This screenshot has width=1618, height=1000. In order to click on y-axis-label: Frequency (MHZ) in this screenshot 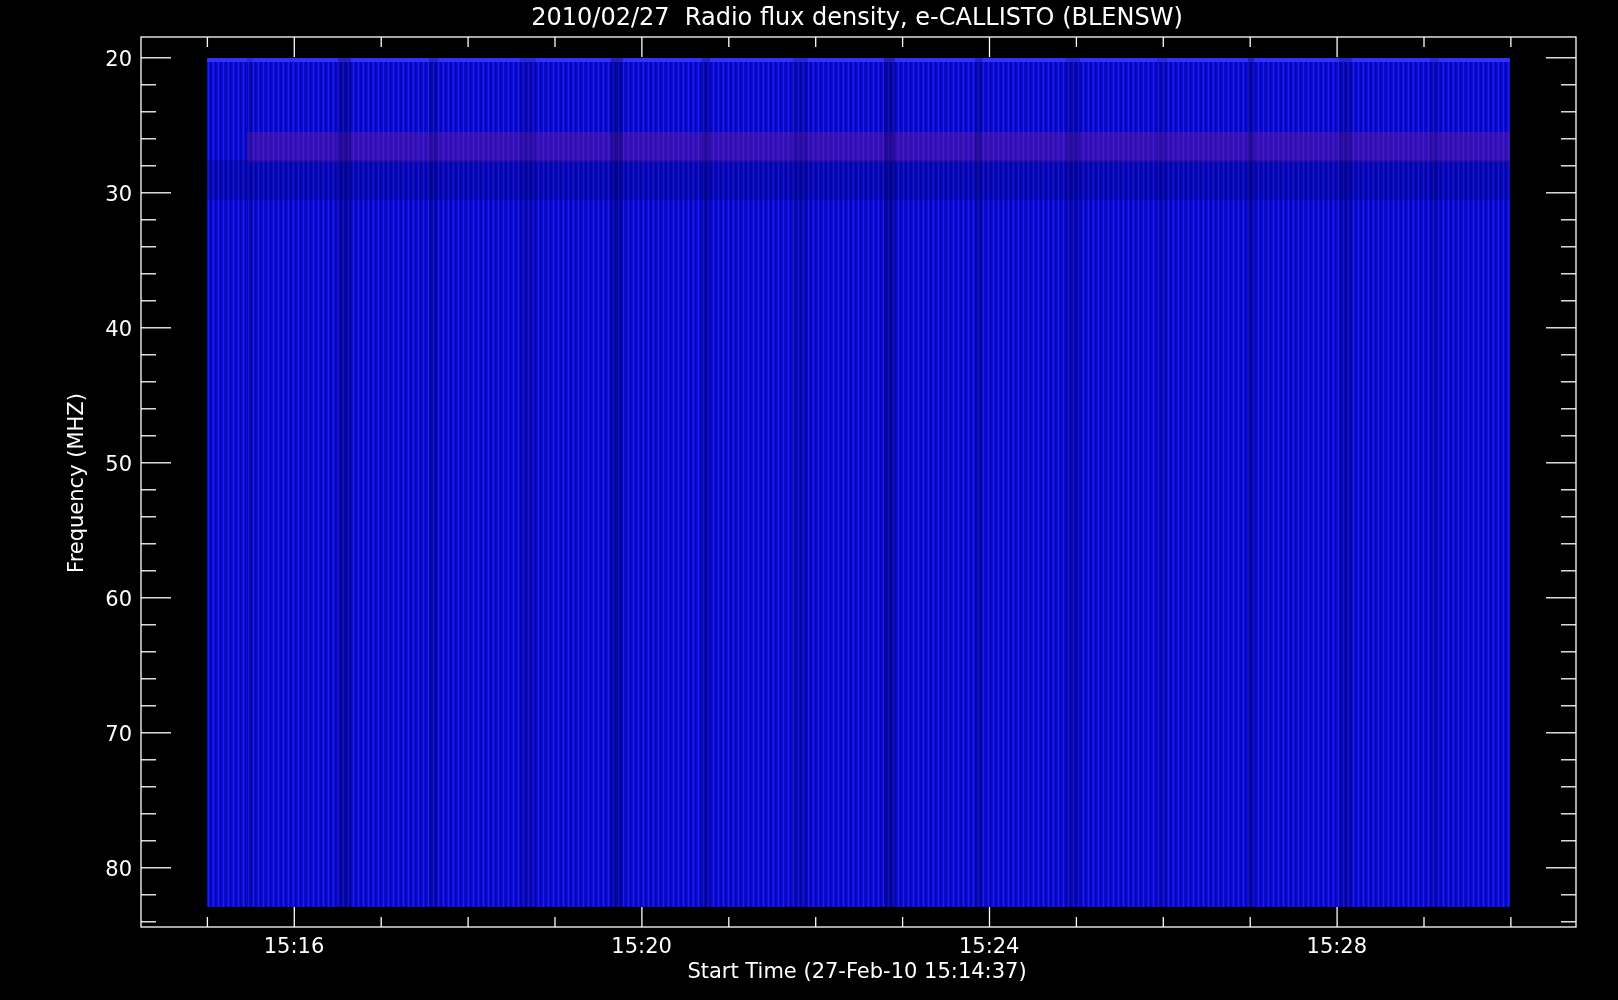, I will do `click(76, 483)`.